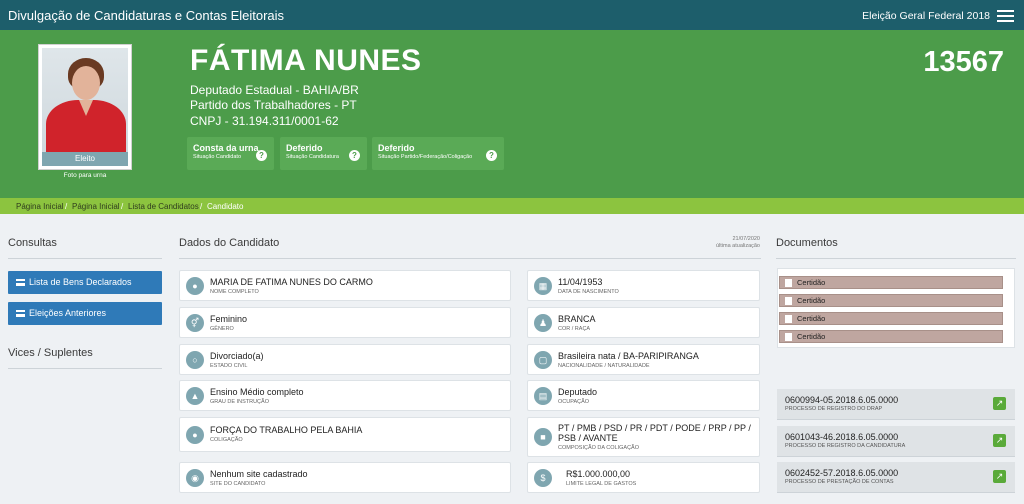 This screenshot has height=504, width=1024. Describe the element at coordinates (195, 477) in the screenshot. I see `globe-icon: ◉` at that location.